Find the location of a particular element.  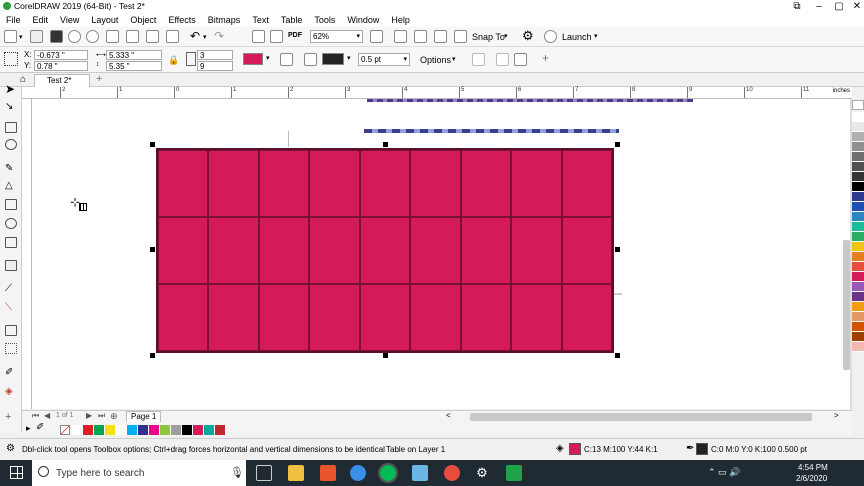

redo-icon: ↷ is located at coordinates (219, 36).